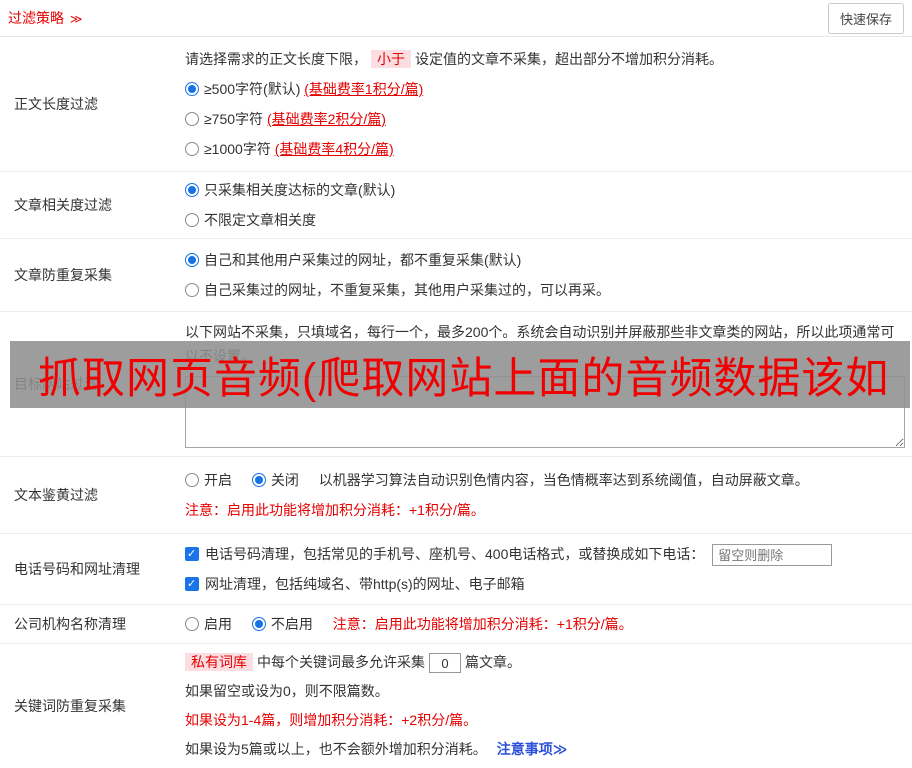 Image resolution: width=912 pixels, height=768 pixels. I want to click on option-text: 只采集相关度达标的文章(默认), so click(300, 190).